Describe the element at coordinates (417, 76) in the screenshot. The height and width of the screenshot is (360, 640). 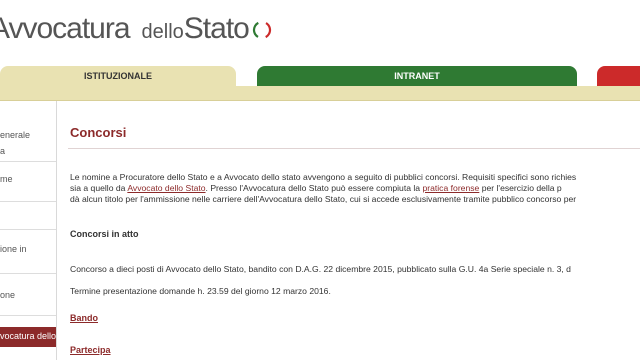
I see `tab-intranet: INTRANET` at that location.